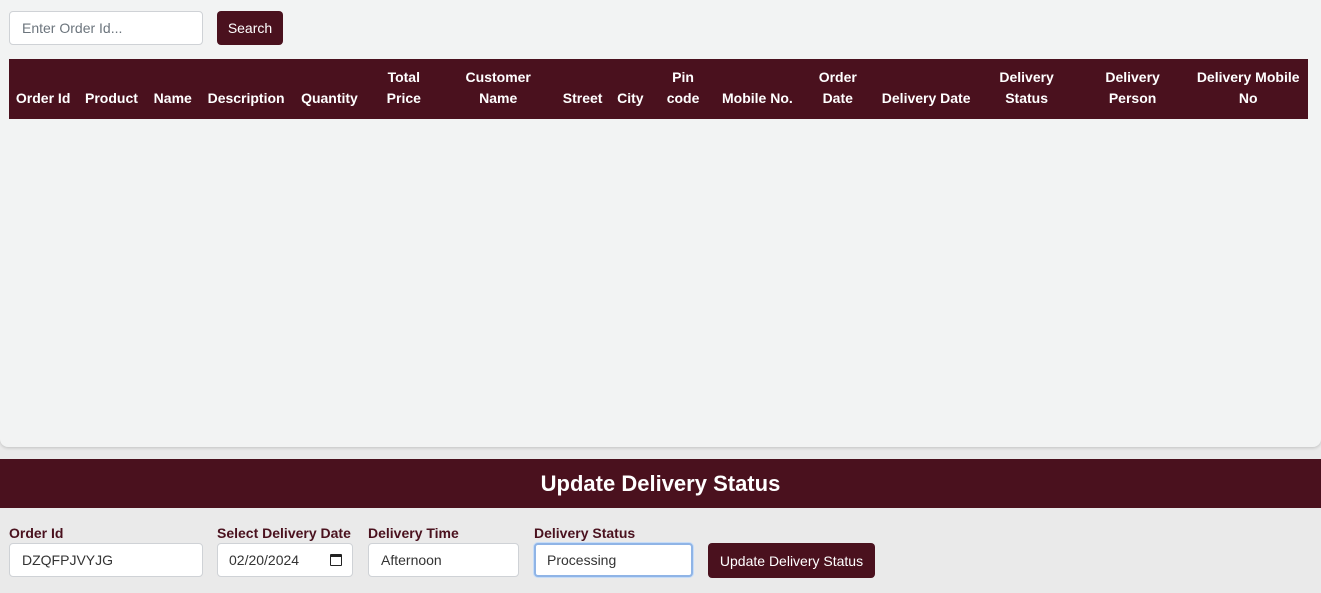 Image resolution: width=1321 pixels, height=593 pixels. What do you see at coordinates (630, 98) in the screenshot?
I see `column-header-city: City` at bounding box center [630, 98].